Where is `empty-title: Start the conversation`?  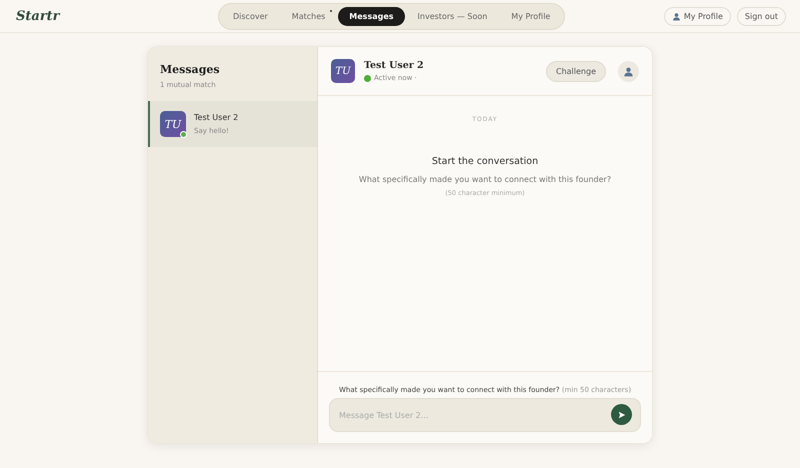 empty-title: Start the conversation is located at coordinates (485, 161).